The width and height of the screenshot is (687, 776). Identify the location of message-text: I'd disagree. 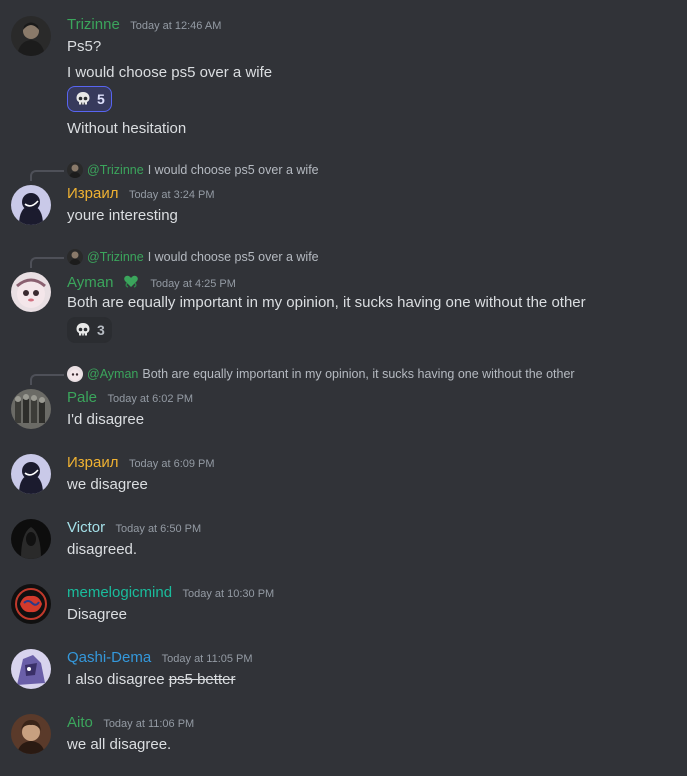
(106, 419).